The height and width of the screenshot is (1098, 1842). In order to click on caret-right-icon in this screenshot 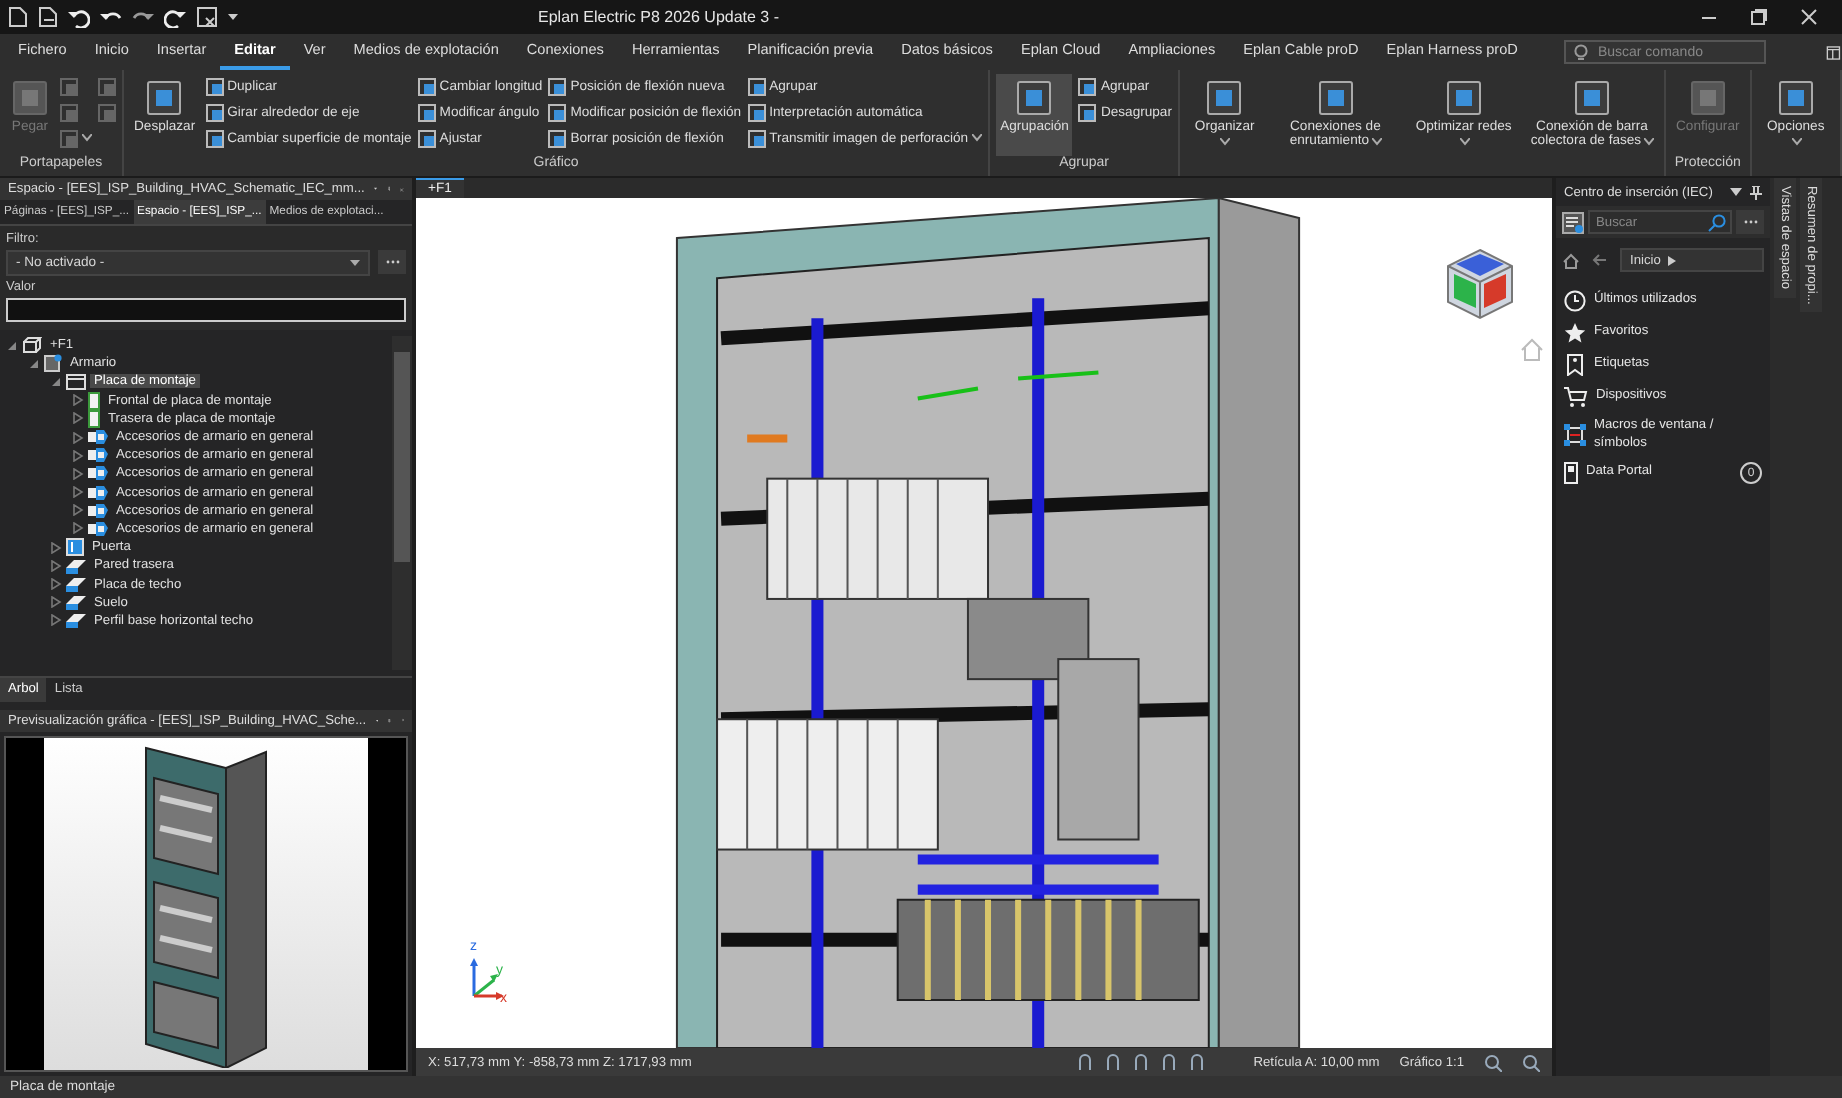, I will do `click(1672, 260)`.